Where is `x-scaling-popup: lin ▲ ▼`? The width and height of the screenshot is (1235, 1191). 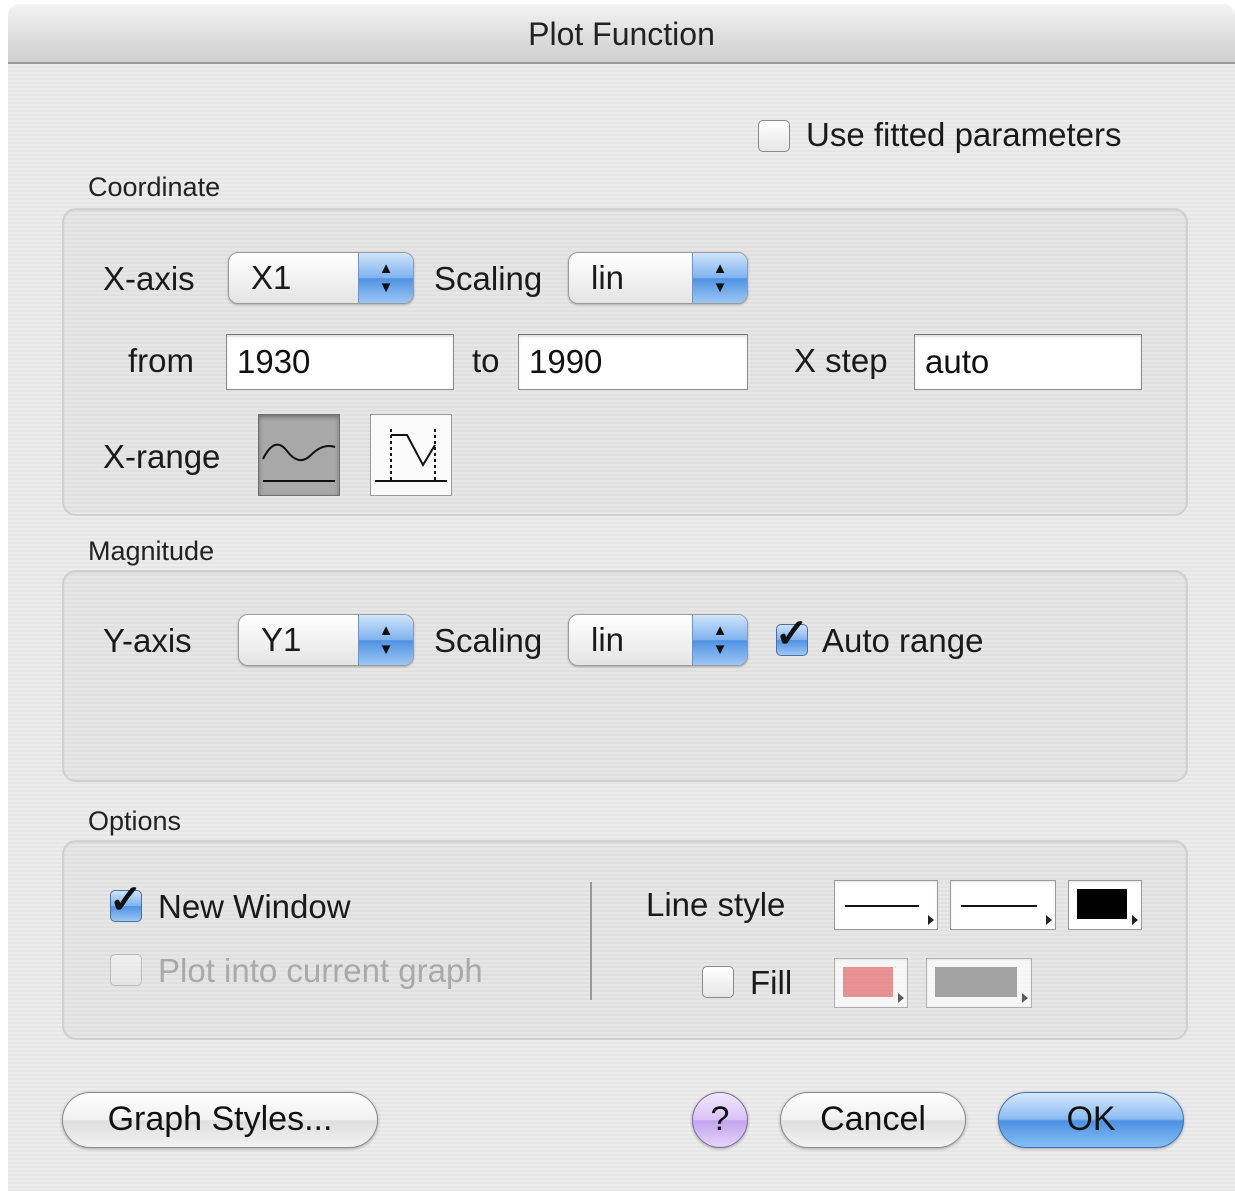
x-scaling-popup: lin ▲ ▼ is located at coordinates (658, 278).